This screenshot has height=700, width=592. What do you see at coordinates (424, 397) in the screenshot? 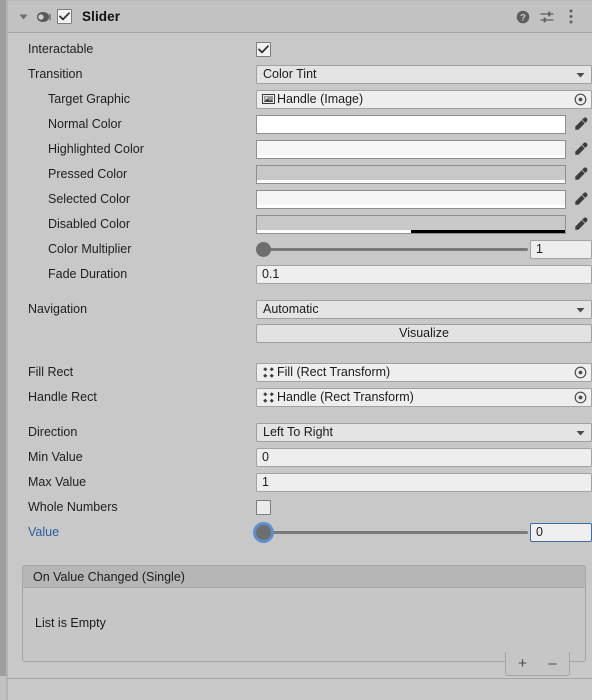
I see `handle-rect-object-field: Handle (Rect Transform)` at bounding box center [424, 397].